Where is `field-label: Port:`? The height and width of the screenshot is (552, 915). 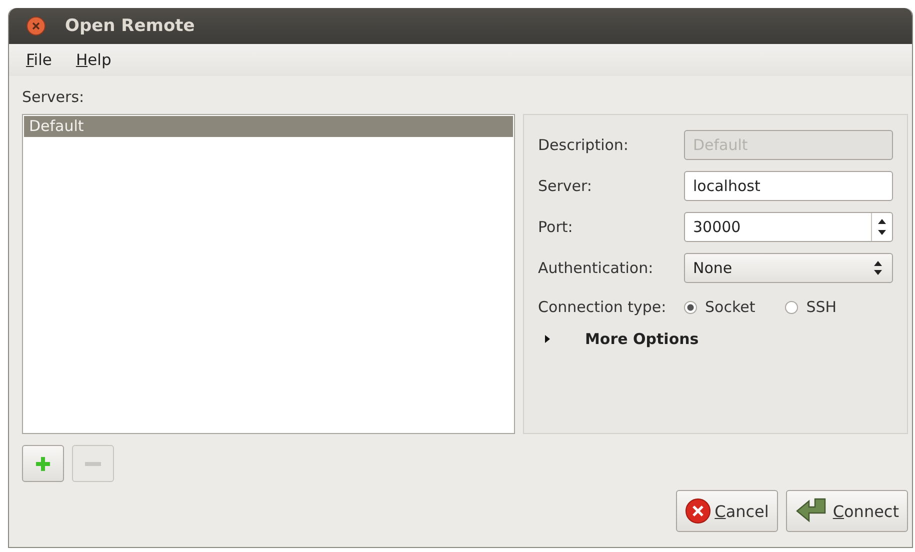 field-label: Port: is located at coordinates (556, 227).